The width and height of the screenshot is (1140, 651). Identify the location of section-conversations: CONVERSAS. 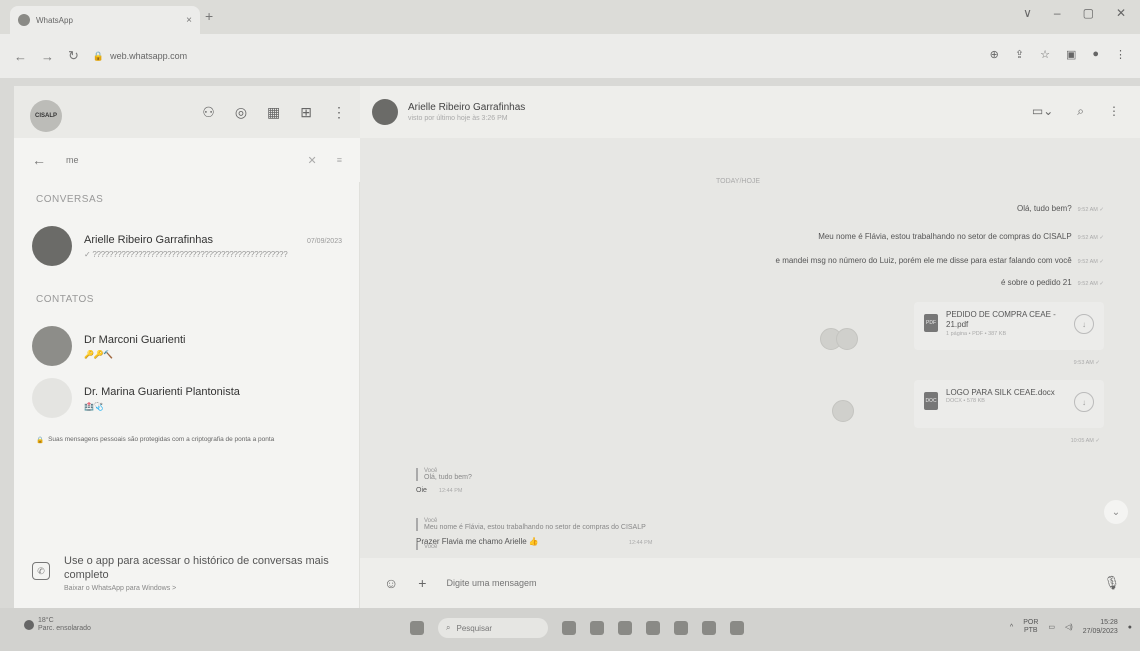
(70, 199).